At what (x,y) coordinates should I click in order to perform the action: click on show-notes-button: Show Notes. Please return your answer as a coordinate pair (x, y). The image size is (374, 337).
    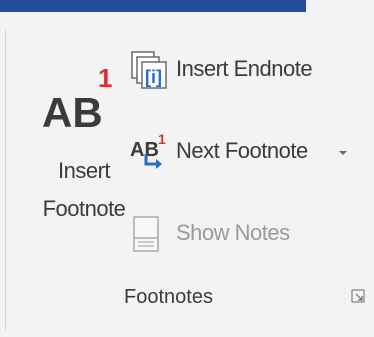
    Looking at the image, I should click on (228, 234).